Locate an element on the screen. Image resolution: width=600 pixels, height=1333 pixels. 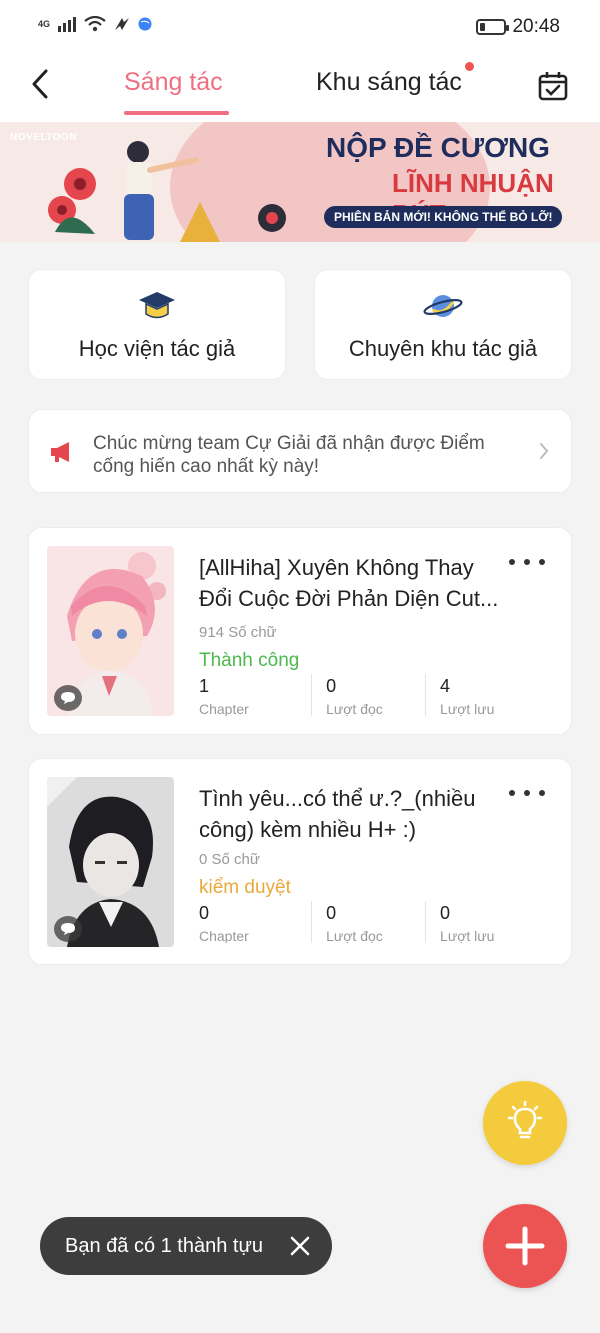
tab-khu-sang-tac: Khu sáng tác is located at coordinates (389, 82).